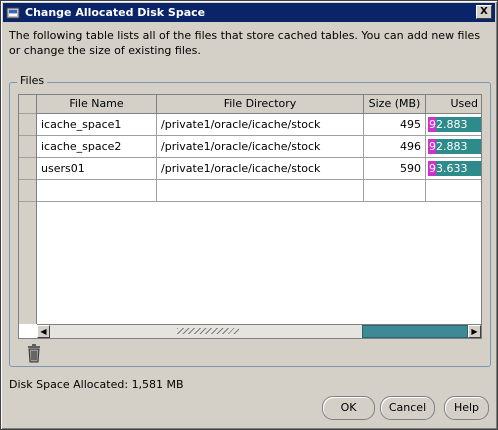 Image resolution: width=498 pixels, height=430 pixels. Describe the element at coordinates (96, 384) in the screenshot. I see `disk-space-allocated: Disk Space Allocated: 1,581 MB` at that location.